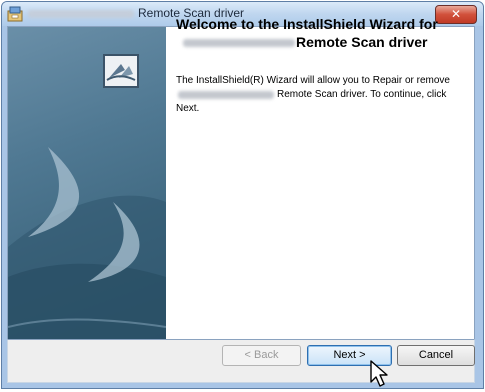  Describe the element at coordinates (188, 108) in the screenshot. I see `description-line-3: Next.` at that location.